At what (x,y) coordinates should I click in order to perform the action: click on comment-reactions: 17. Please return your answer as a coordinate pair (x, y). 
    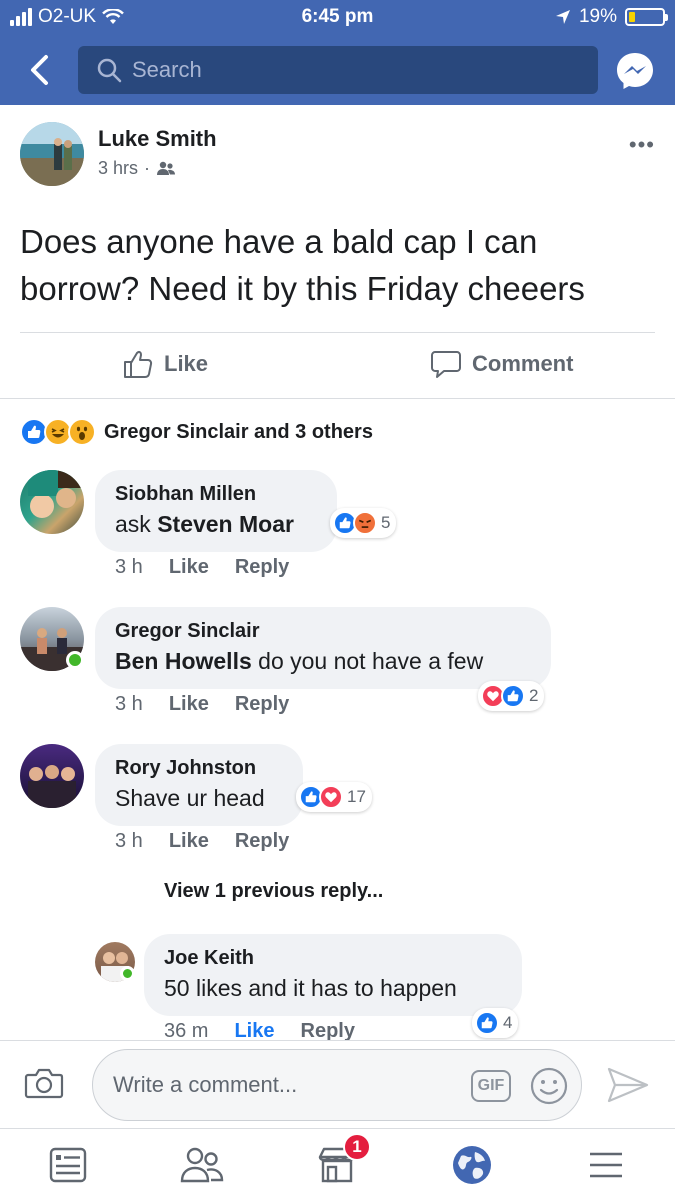
    Looking at the image, I should click on (334, 797).